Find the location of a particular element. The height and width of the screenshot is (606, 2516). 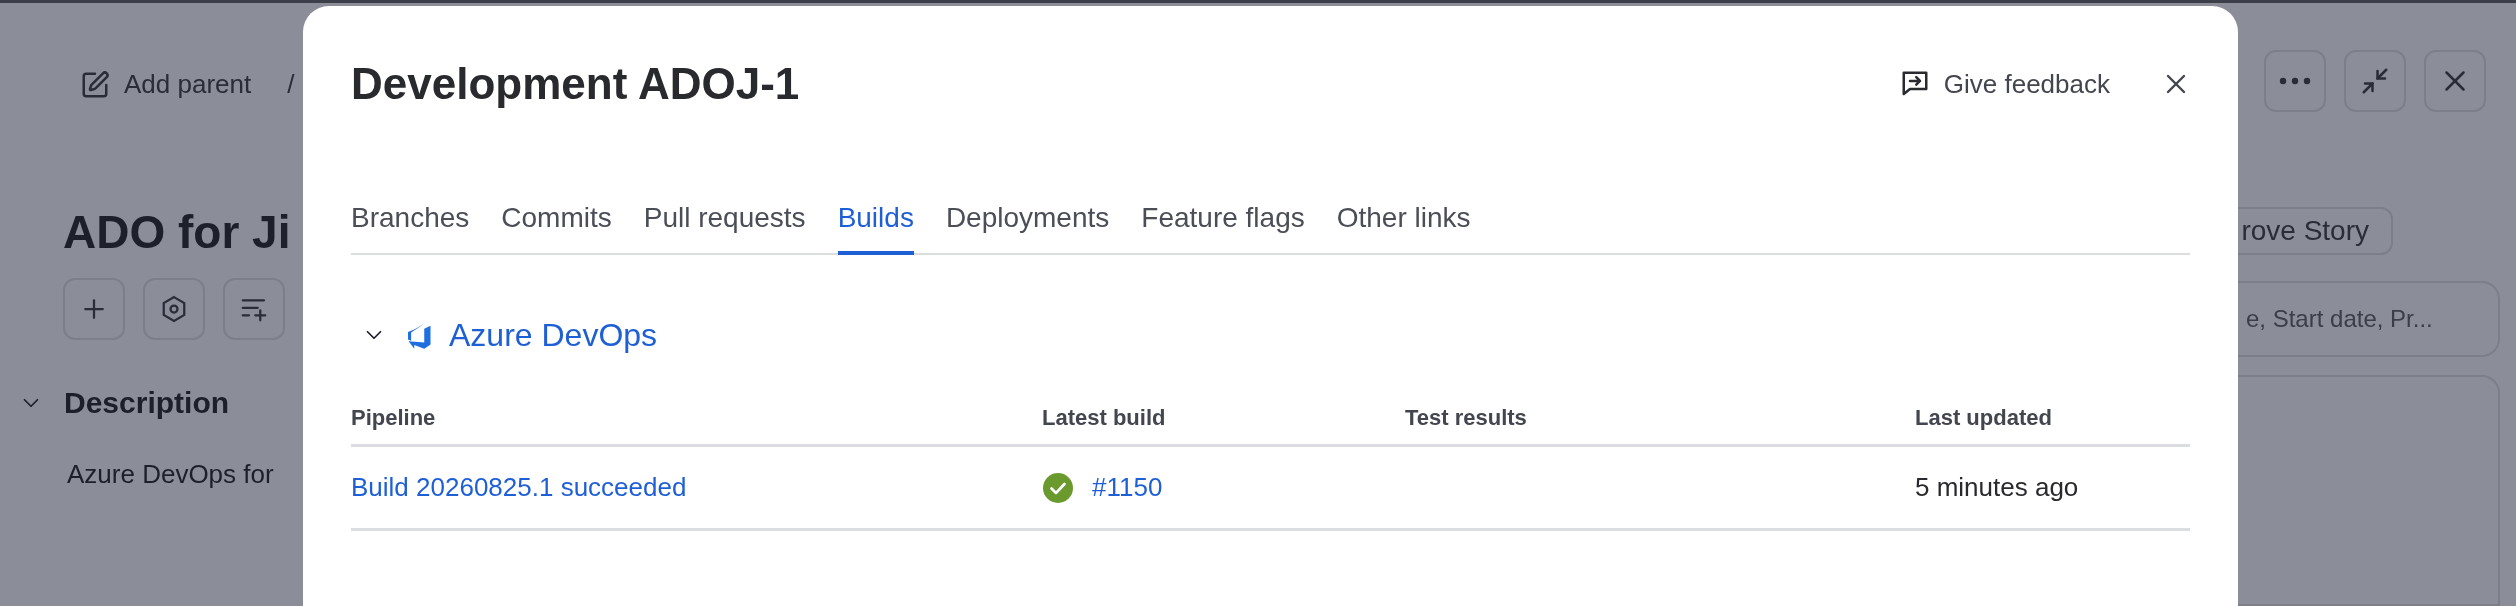

tab: Deployments is located at coordinates (1027, 226).